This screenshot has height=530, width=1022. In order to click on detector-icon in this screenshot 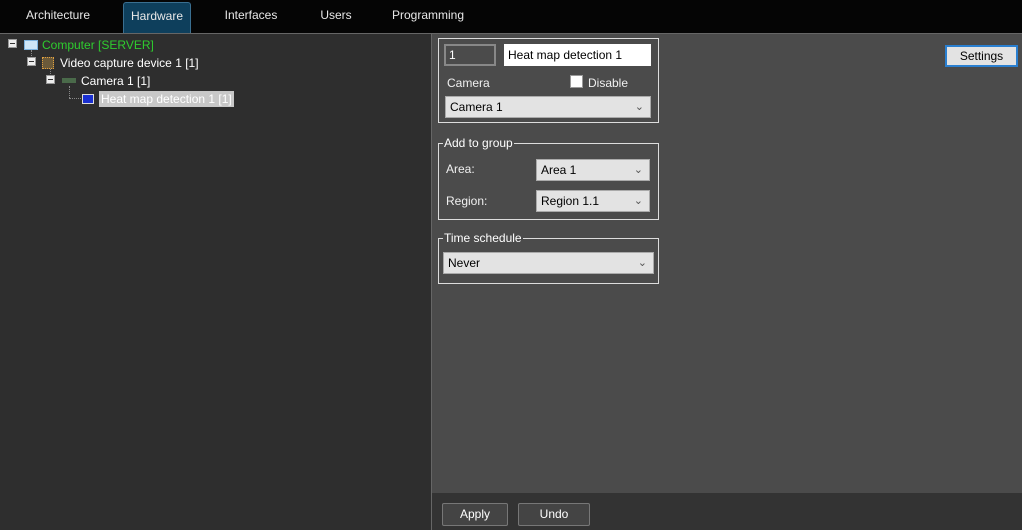, I will do `click(88, 99)`.